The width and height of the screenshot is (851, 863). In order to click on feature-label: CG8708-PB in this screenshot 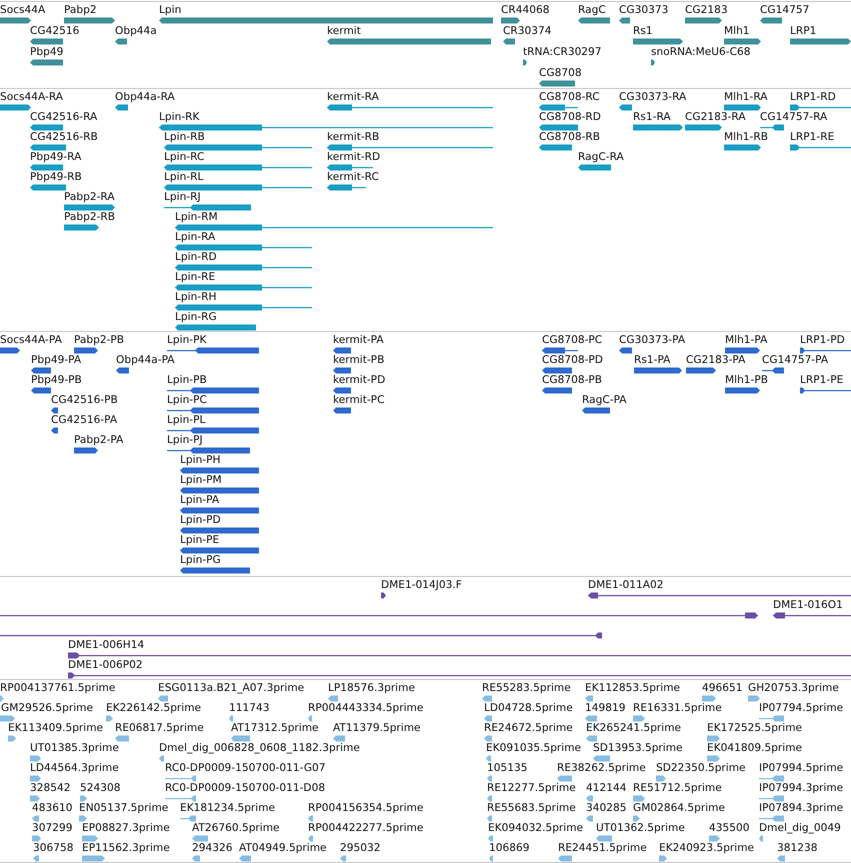, I will do `click(572, 380)`.